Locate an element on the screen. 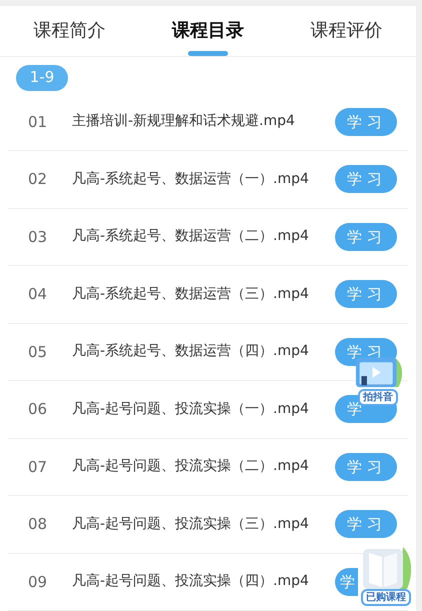 Image resolution: width=422 pixels, height=611 pixels. lesson-title: 凡高-起号问题、投流实操（二）.mp4 is located at coordinates (203, 467).